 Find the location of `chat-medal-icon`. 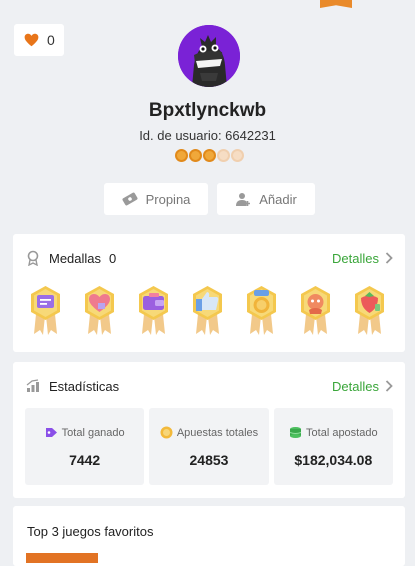

chat-medal-icon is located at coordinates (45, 310).